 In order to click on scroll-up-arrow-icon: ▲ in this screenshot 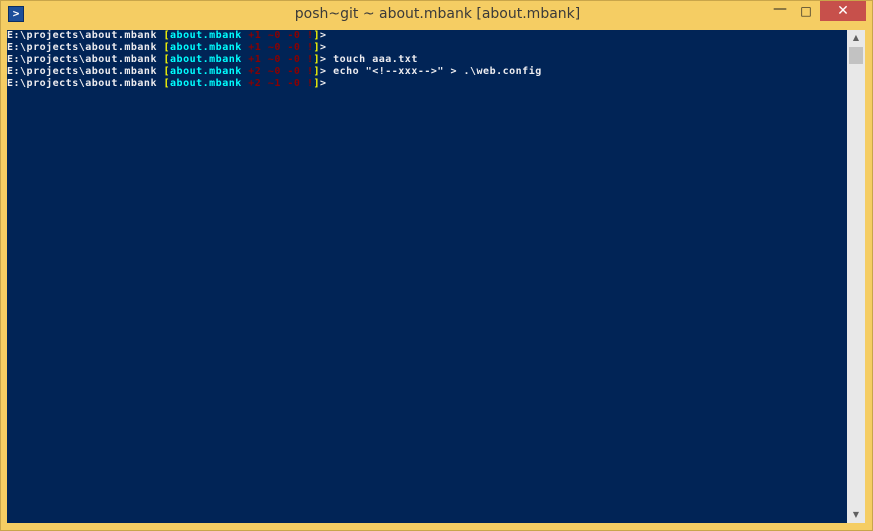, I will do `click(856, 38)`.